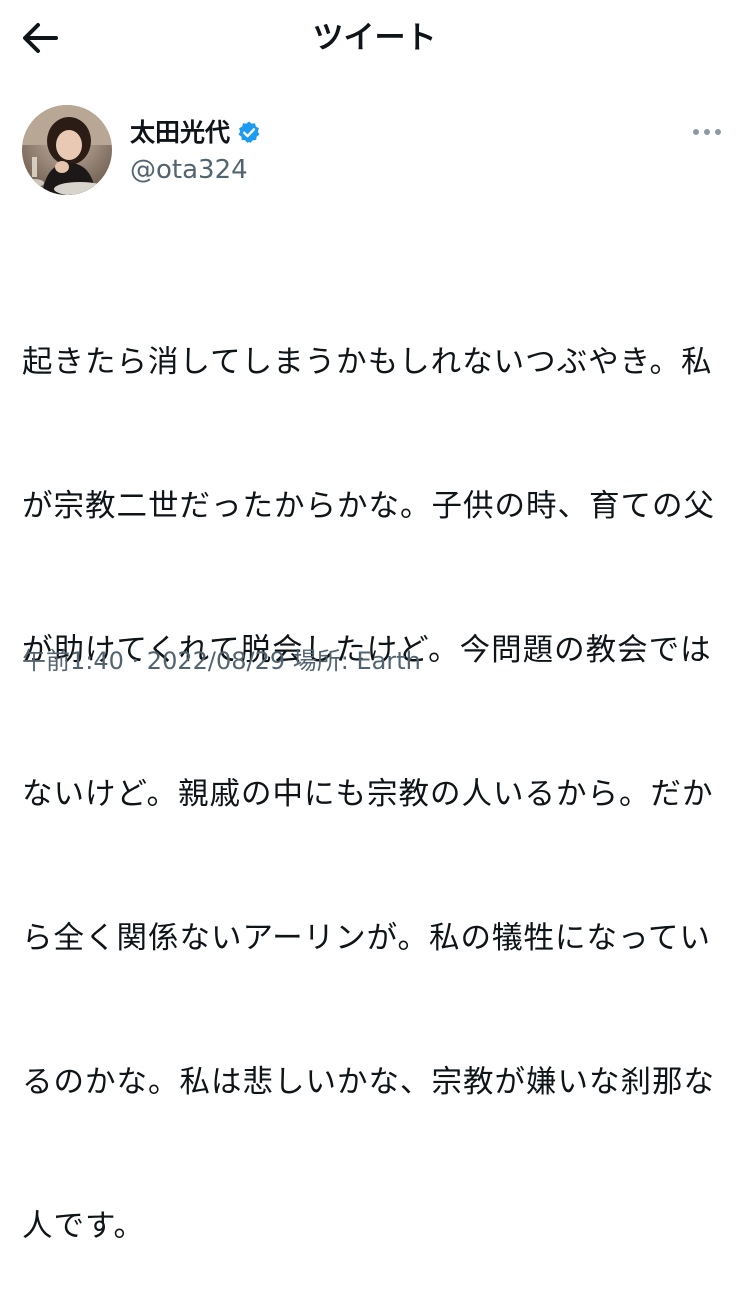  I want to click on page-title: ツイート, so click(374, 38).